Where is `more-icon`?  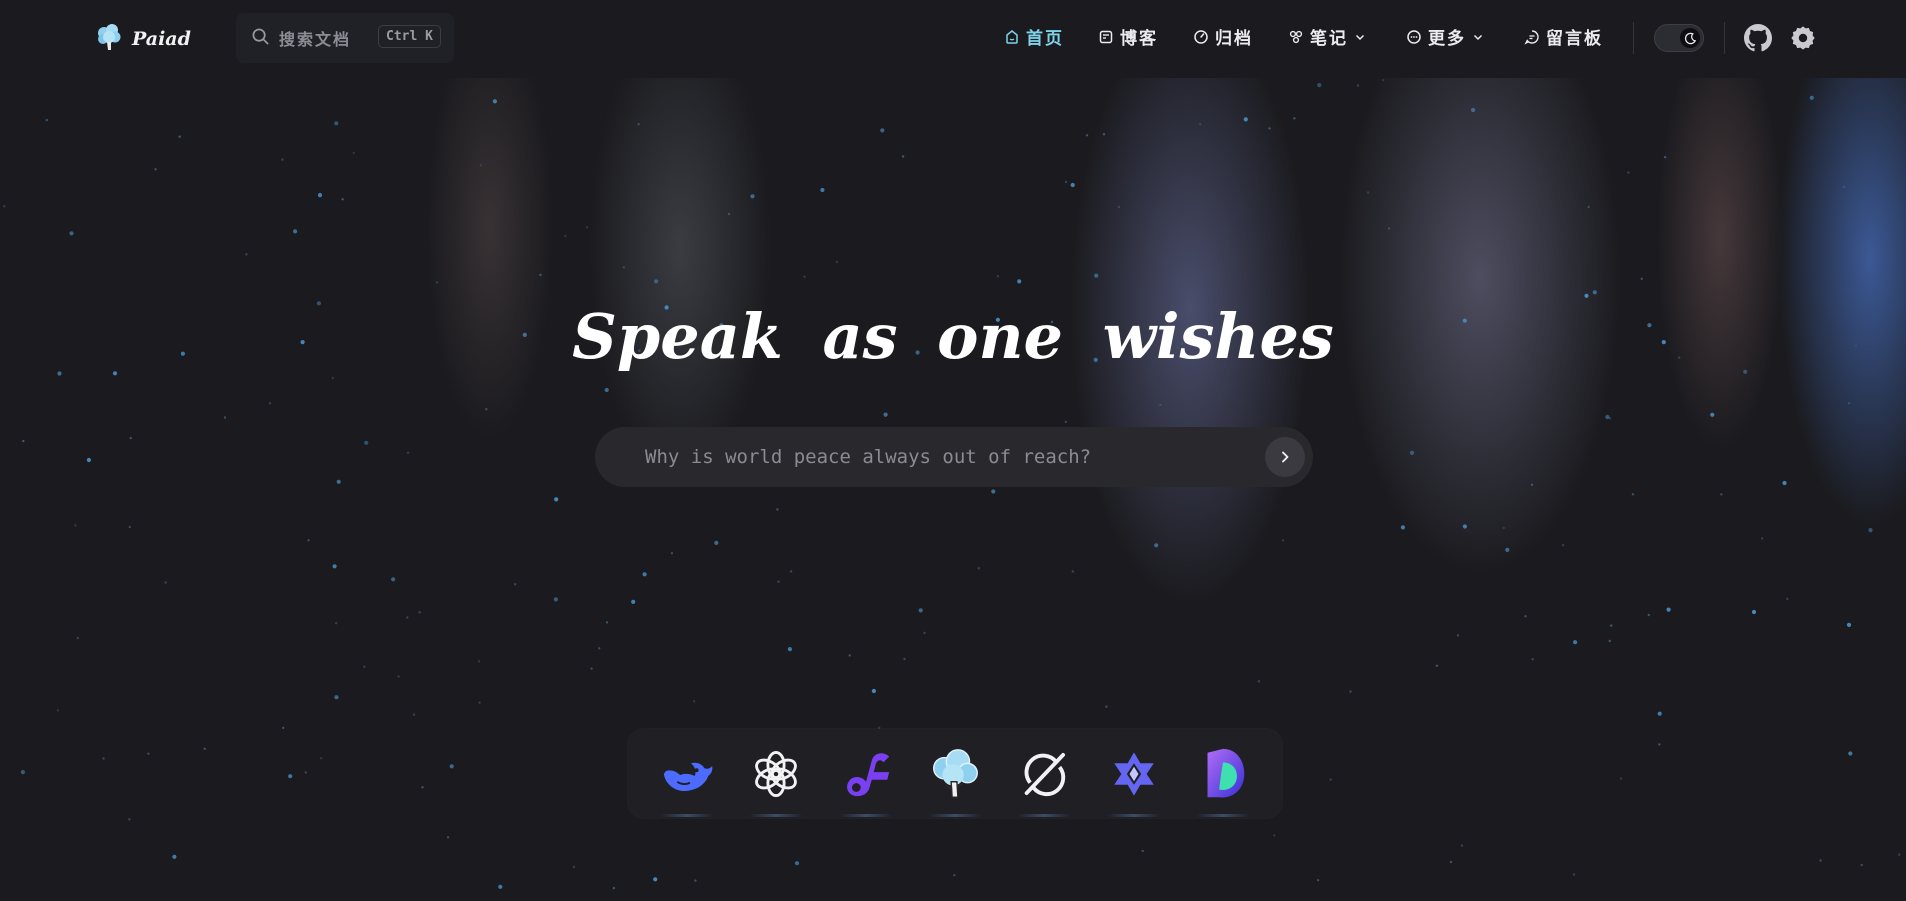
more-icon is located at coordinates (1414, 36).